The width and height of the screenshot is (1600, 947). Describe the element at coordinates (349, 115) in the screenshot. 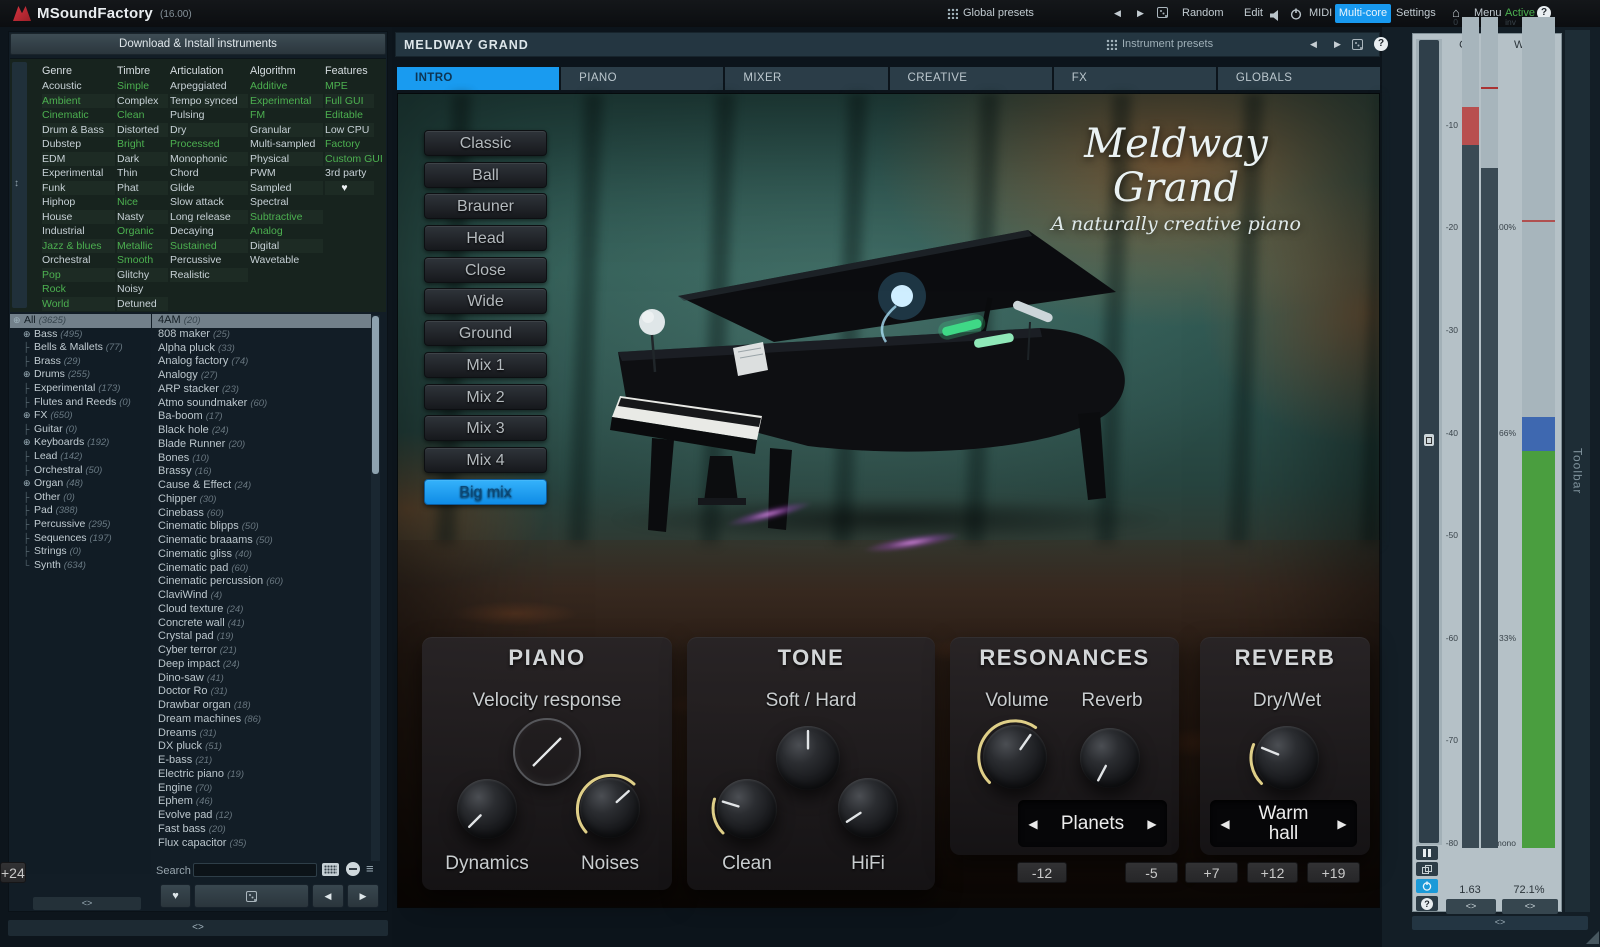

I see `filter-item: Editable` at that location.